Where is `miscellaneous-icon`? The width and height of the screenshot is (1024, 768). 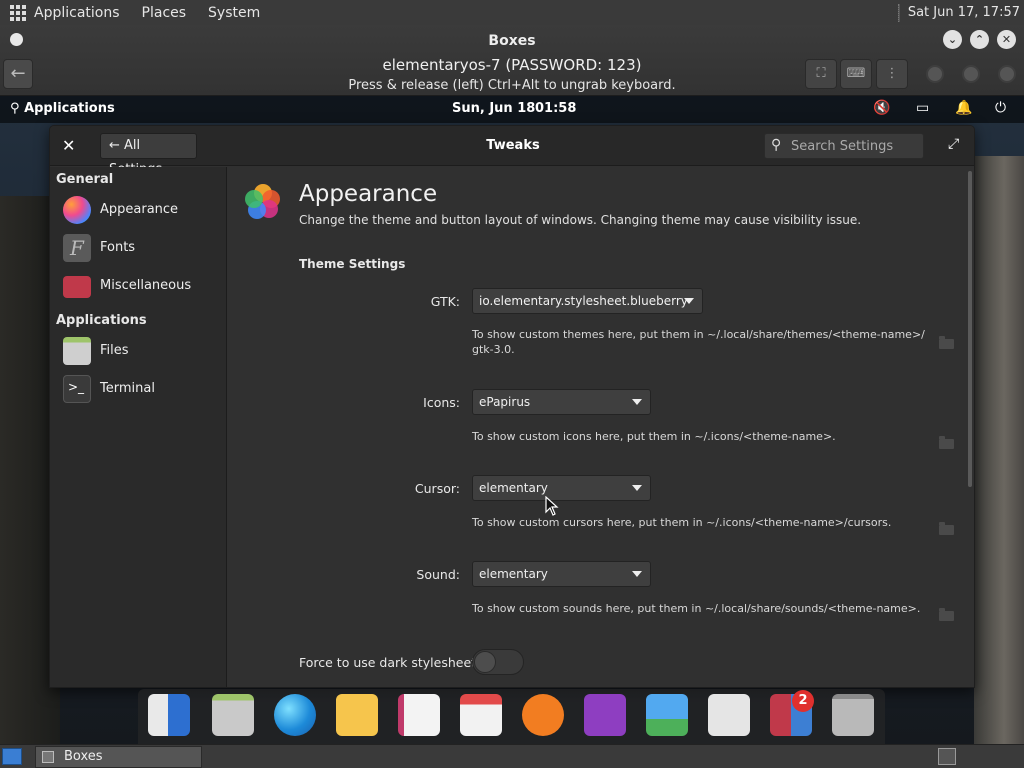 miscellaneous-icon is located at coordinates (77, 287).